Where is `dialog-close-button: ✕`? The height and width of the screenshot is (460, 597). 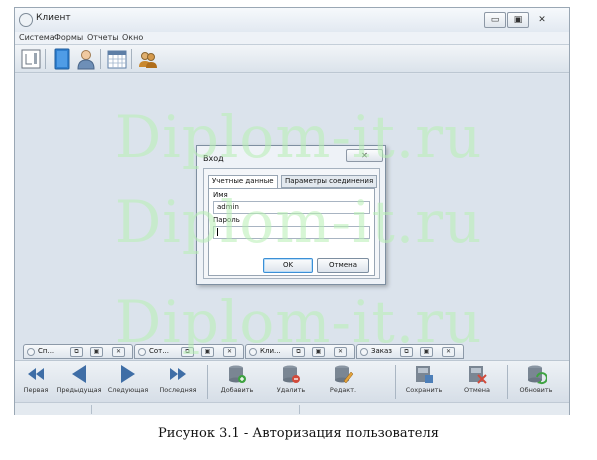
dialog-close-button: ✕ is located at coordinates (364, 155).